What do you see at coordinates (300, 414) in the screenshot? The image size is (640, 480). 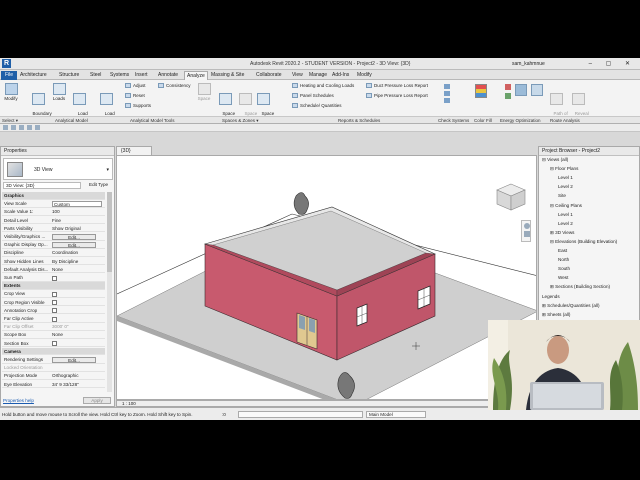 I see `design-options-field` at bounding box center [300, 414].